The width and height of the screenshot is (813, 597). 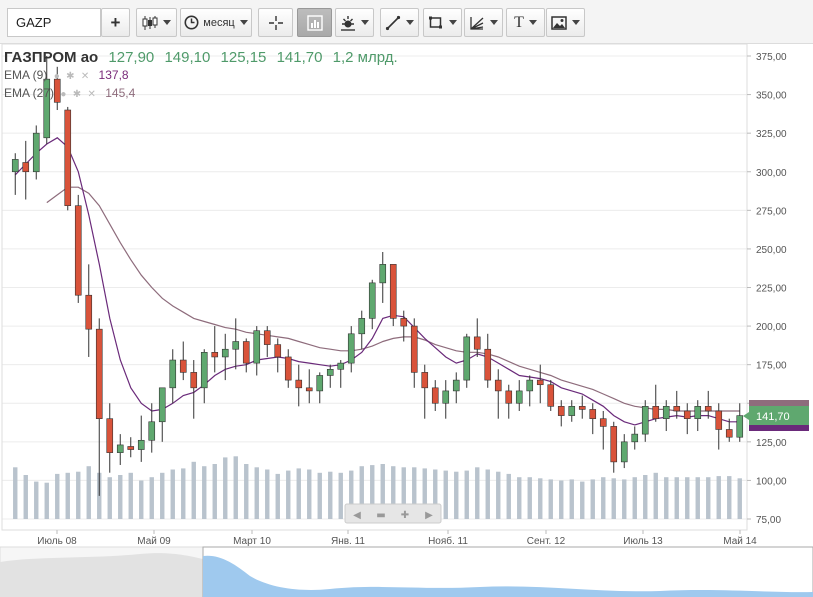 I want to click on ema-fast-label: EMA (9), so click(x=26, y=75).